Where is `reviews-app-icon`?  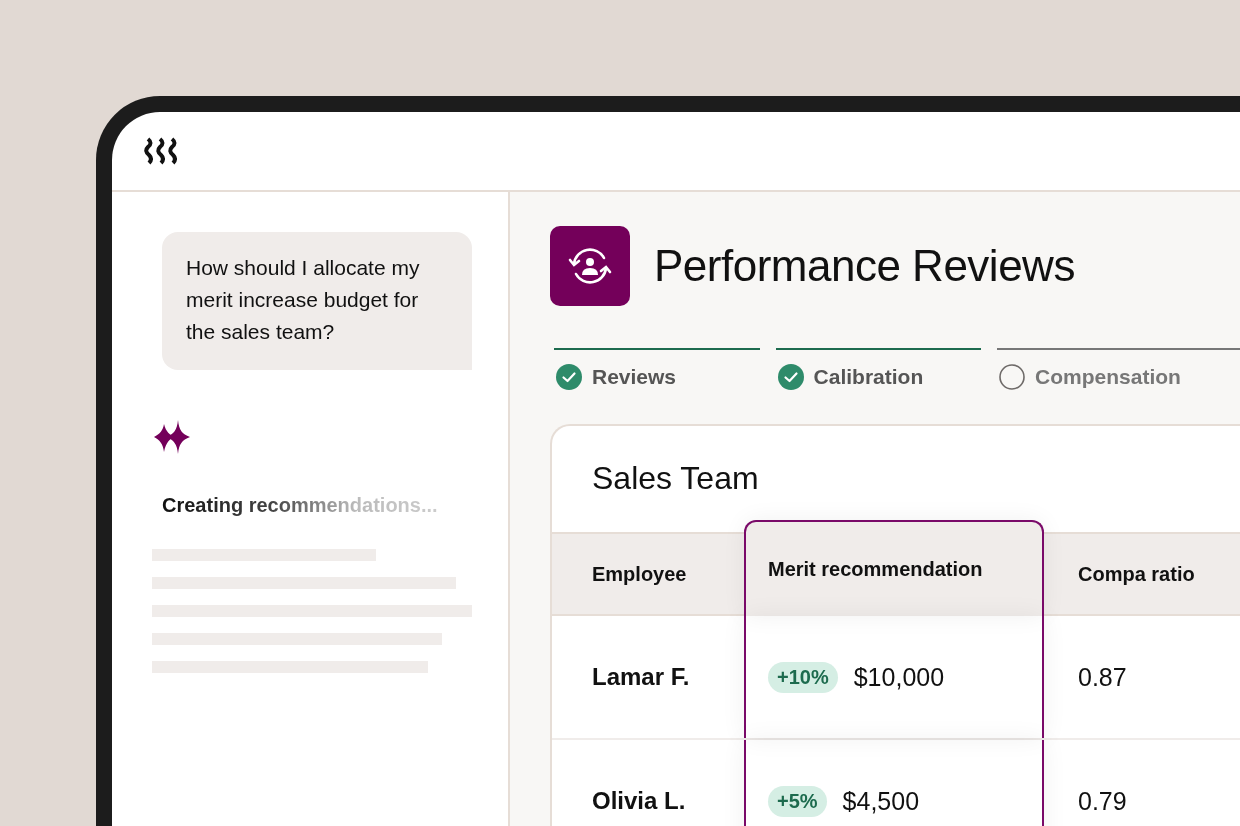 reviews-app-icon is located at coordinates (590, 266).